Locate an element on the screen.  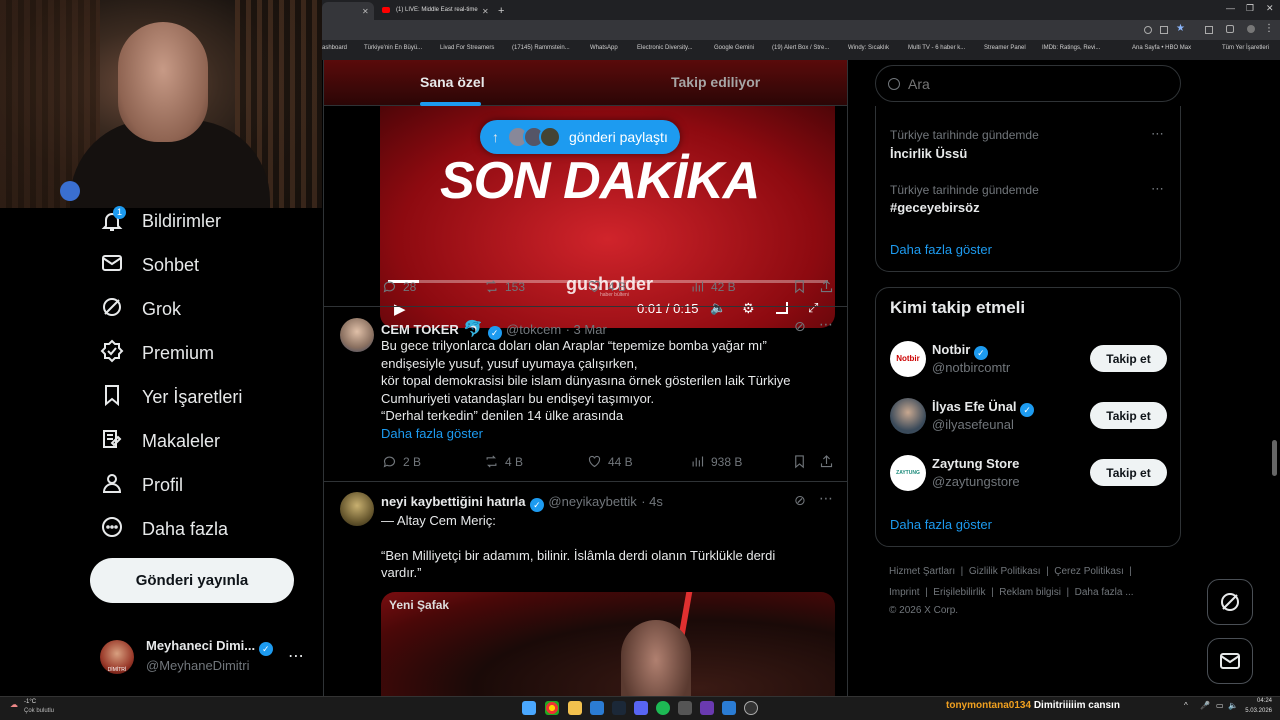
trend-topic: İncirlik Üssü is located at coordinates (928, 153).